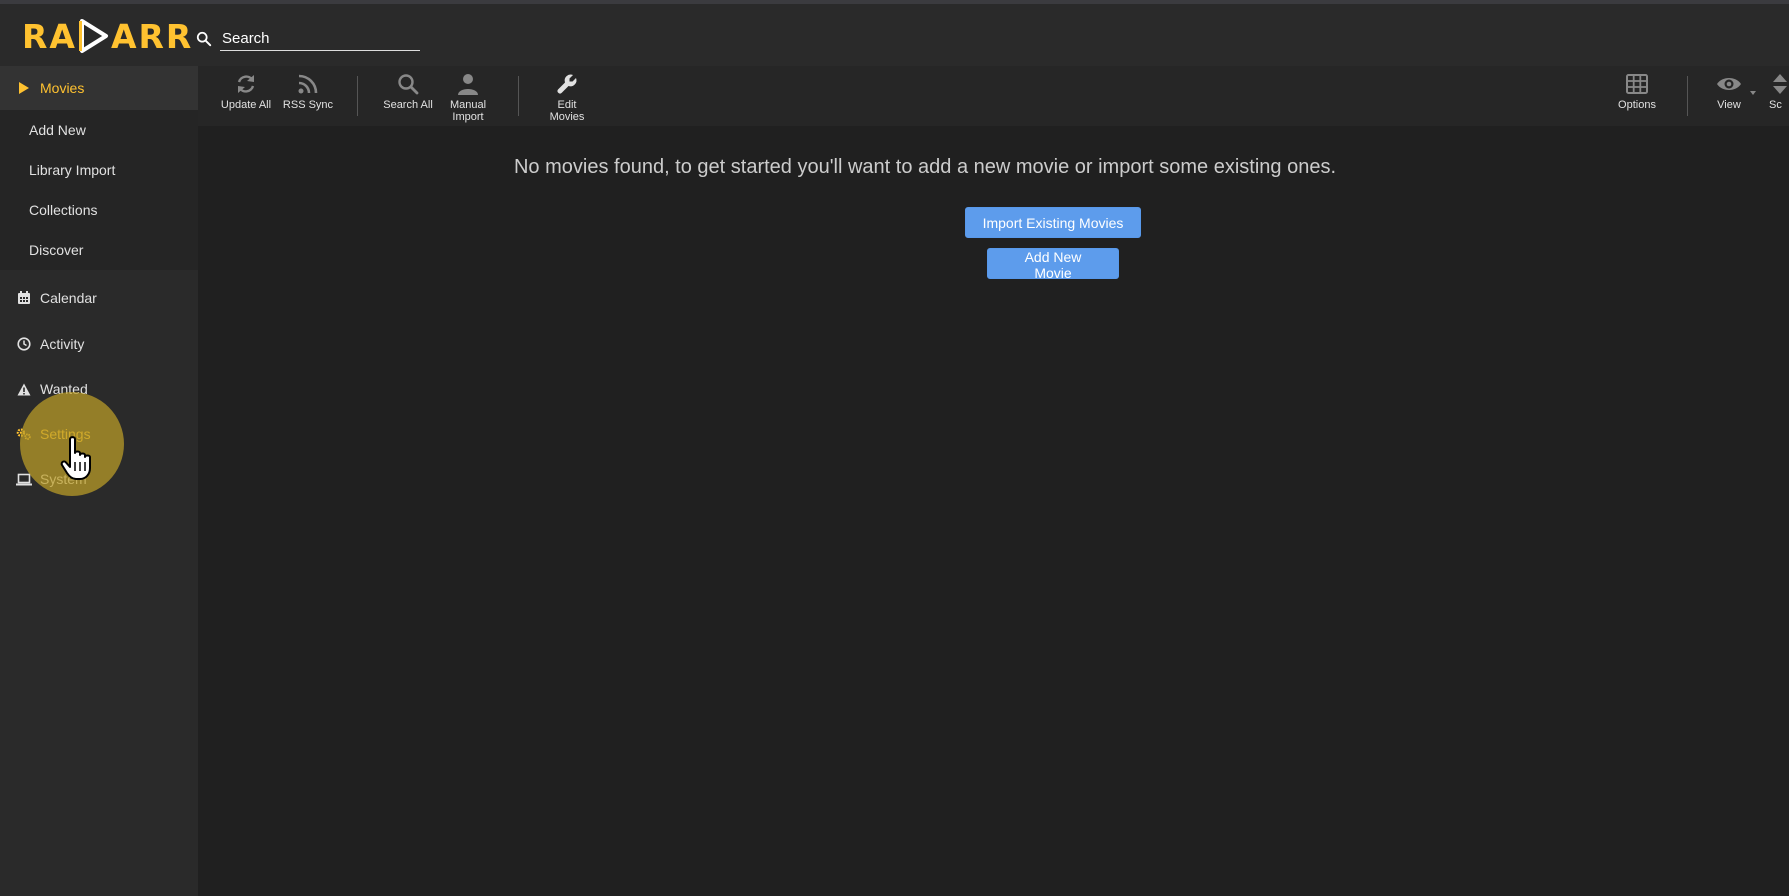  Describe the element at coordinates (72, 170) in the screenshot. I see `sidebar-item-label: Library Import` at that location.